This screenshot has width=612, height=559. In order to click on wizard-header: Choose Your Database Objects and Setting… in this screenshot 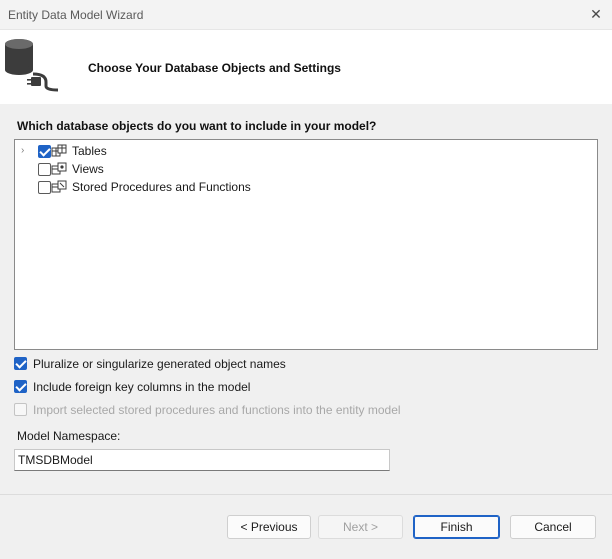, I will do `click(306, 67)`.